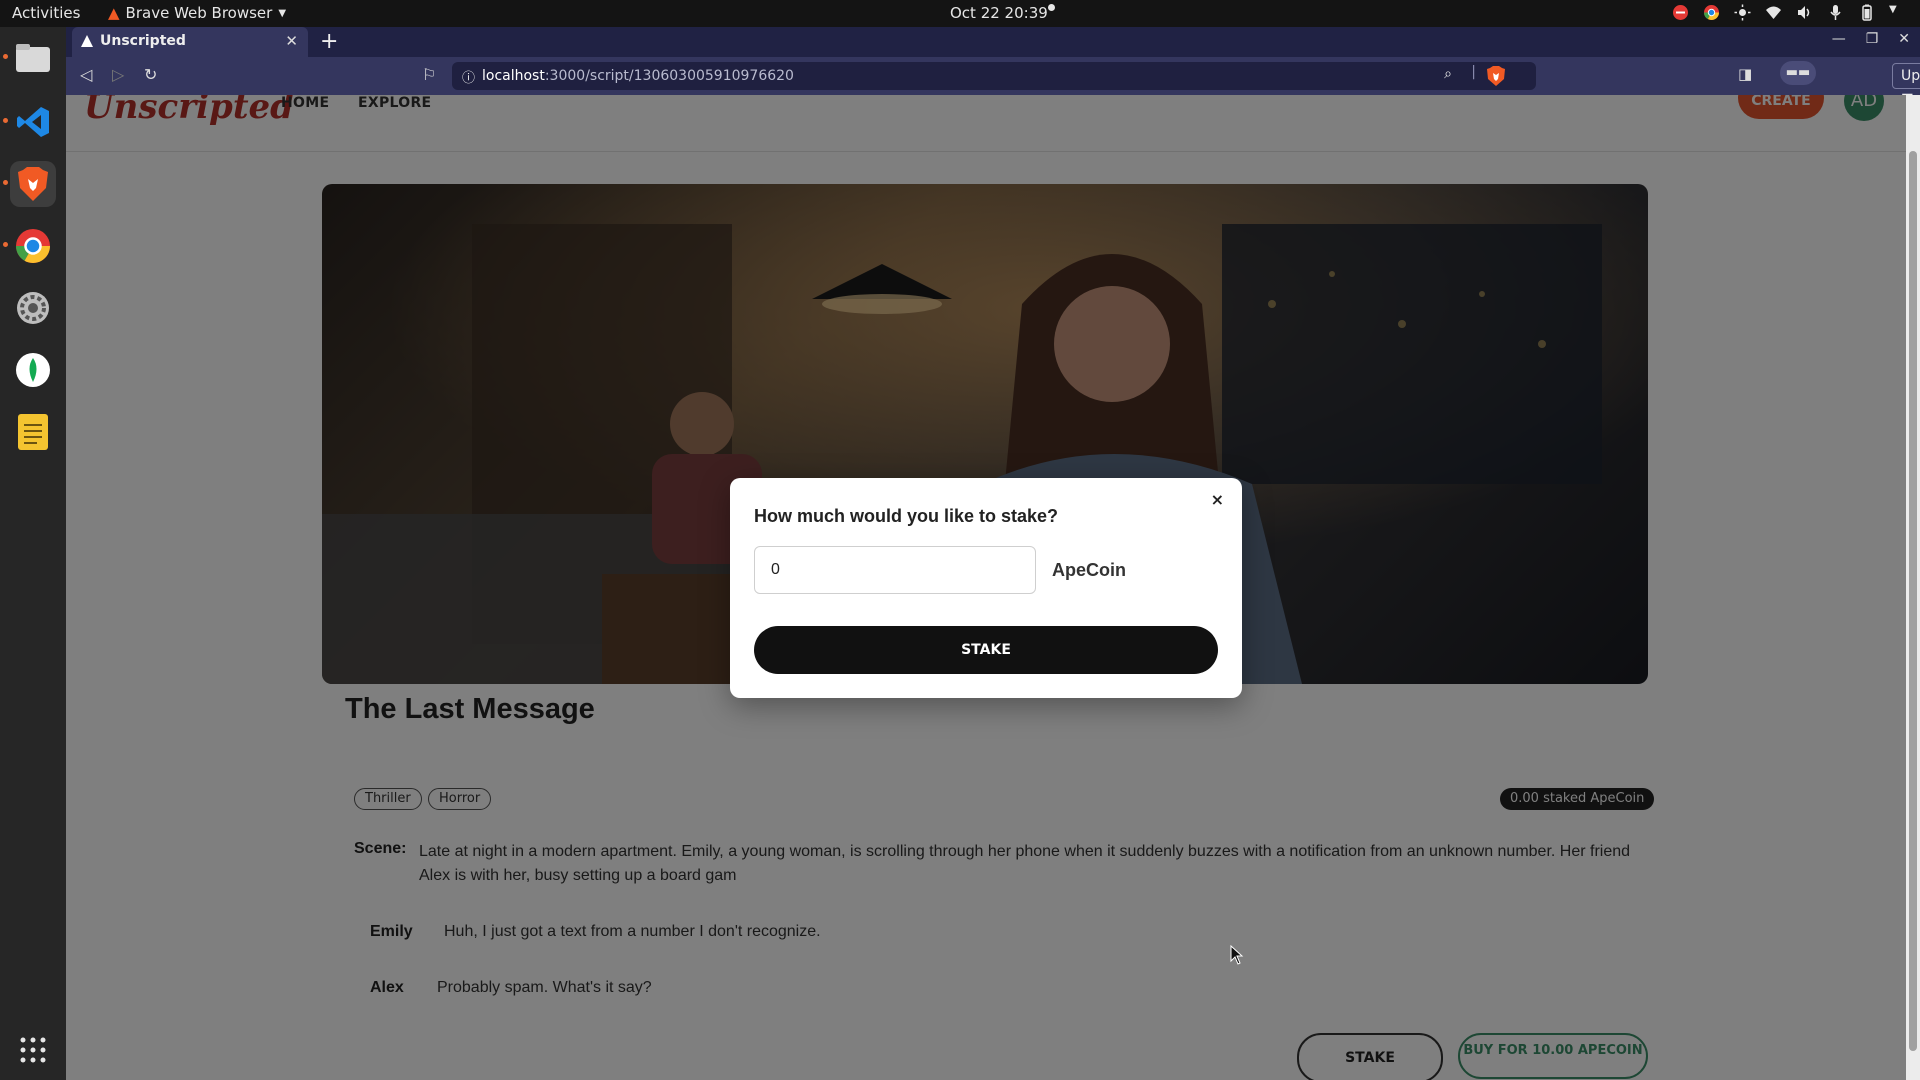  What do you see at coordinates (1217, 499) in the screenshot?
I see `close-icon: ×` at bounding box center [1217, 499].